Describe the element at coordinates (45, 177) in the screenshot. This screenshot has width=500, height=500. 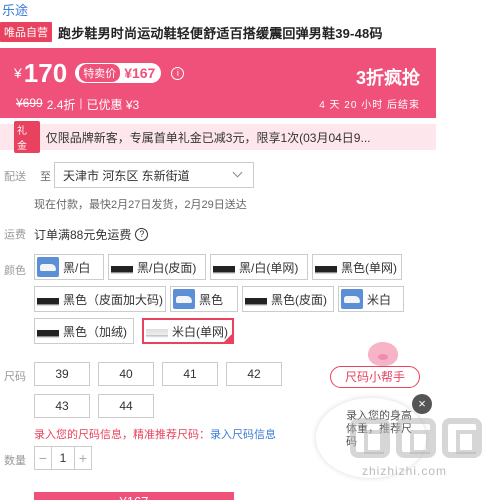
I see `delivery-to: 至` at that location.